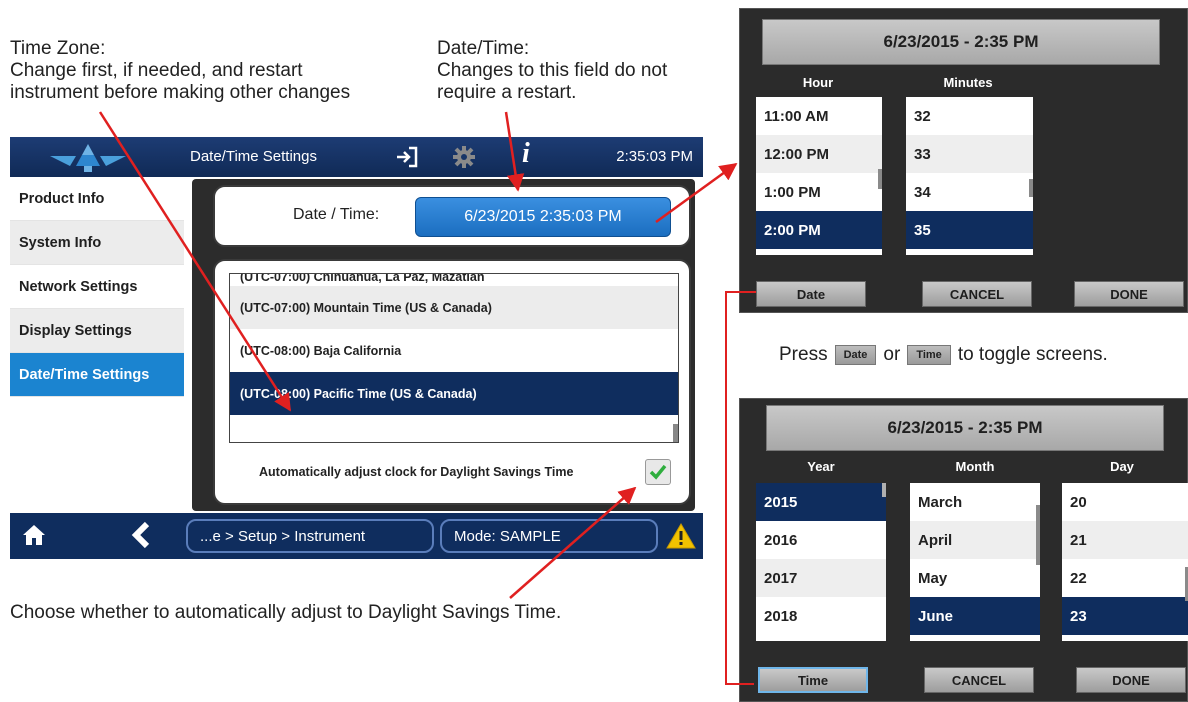  Describe the element at coordinates (681, 536) in the screenshot. I see `warning-icon` at that location.